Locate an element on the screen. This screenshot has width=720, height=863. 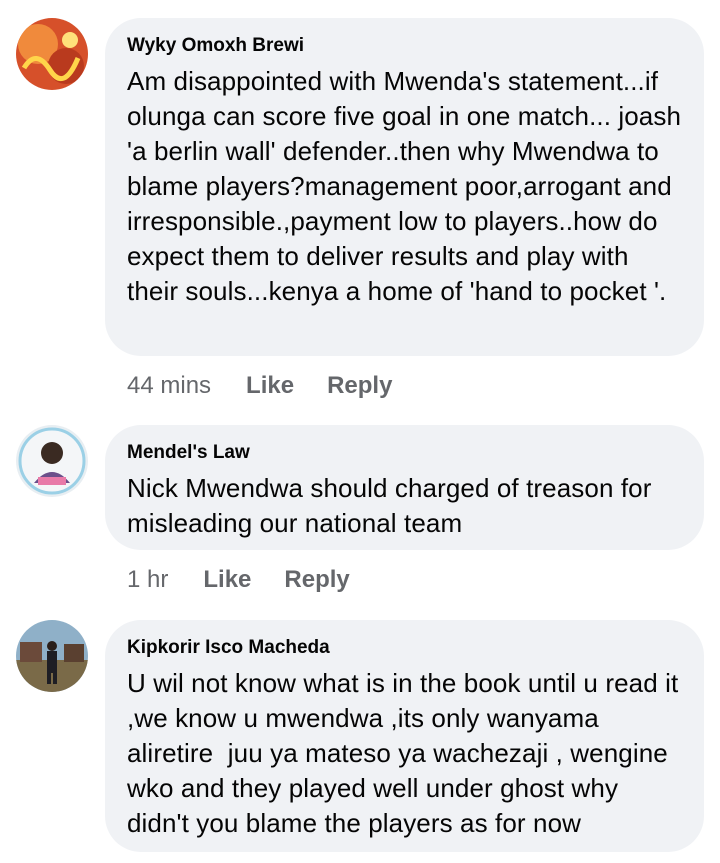
comment-actions: 44 mins Like Reply is located at coordinates (276, 386).